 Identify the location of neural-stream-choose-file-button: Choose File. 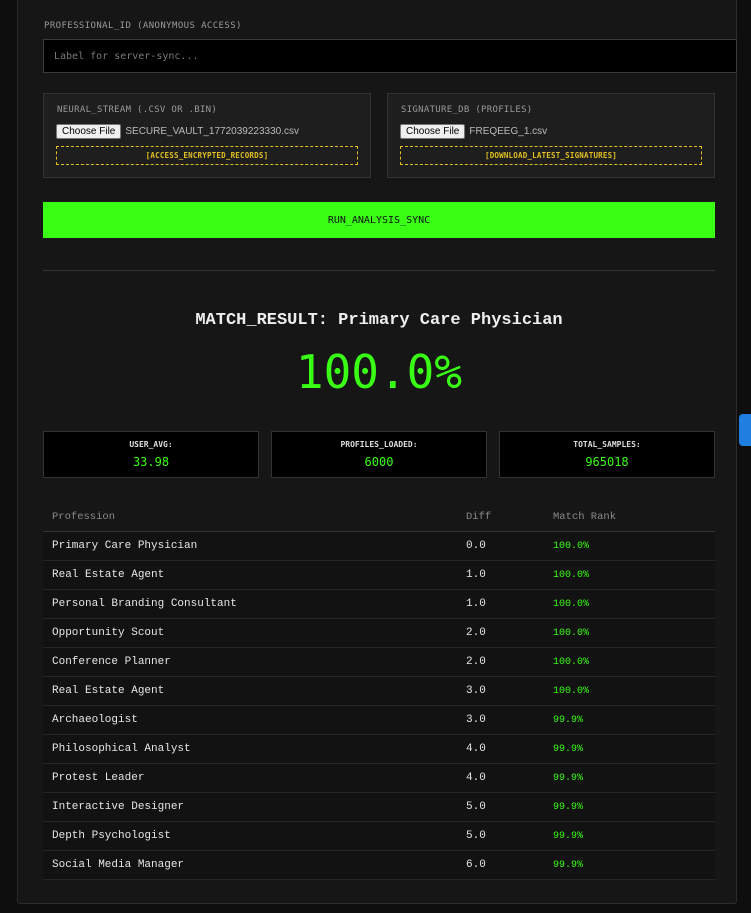
(89, 131).